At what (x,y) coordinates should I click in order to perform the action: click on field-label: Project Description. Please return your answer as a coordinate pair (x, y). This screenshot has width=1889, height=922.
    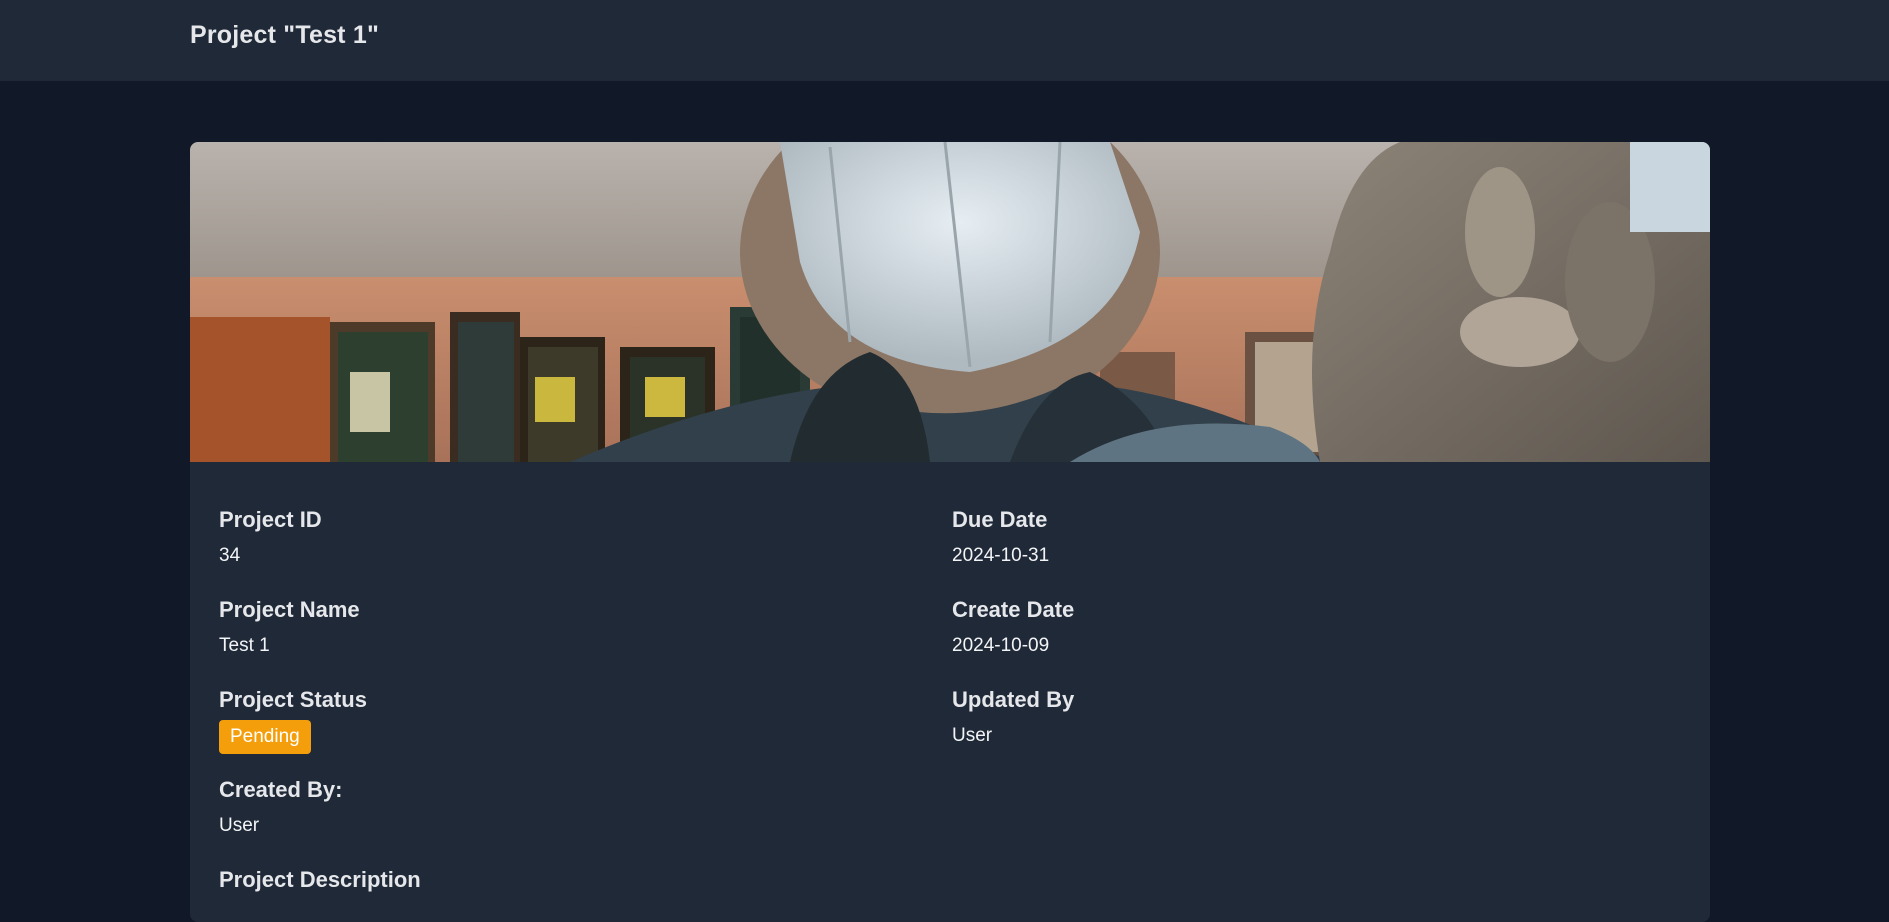
    Looking at the image, I should click on (320, 879).